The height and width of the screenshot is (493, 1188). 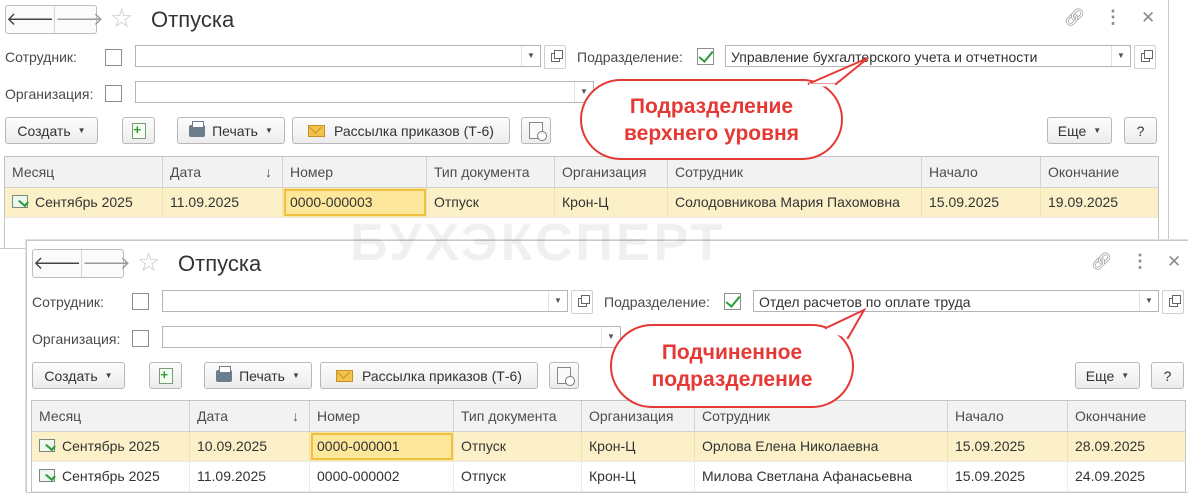 I want to click on callout-pointers, so click(x=838, y=198).